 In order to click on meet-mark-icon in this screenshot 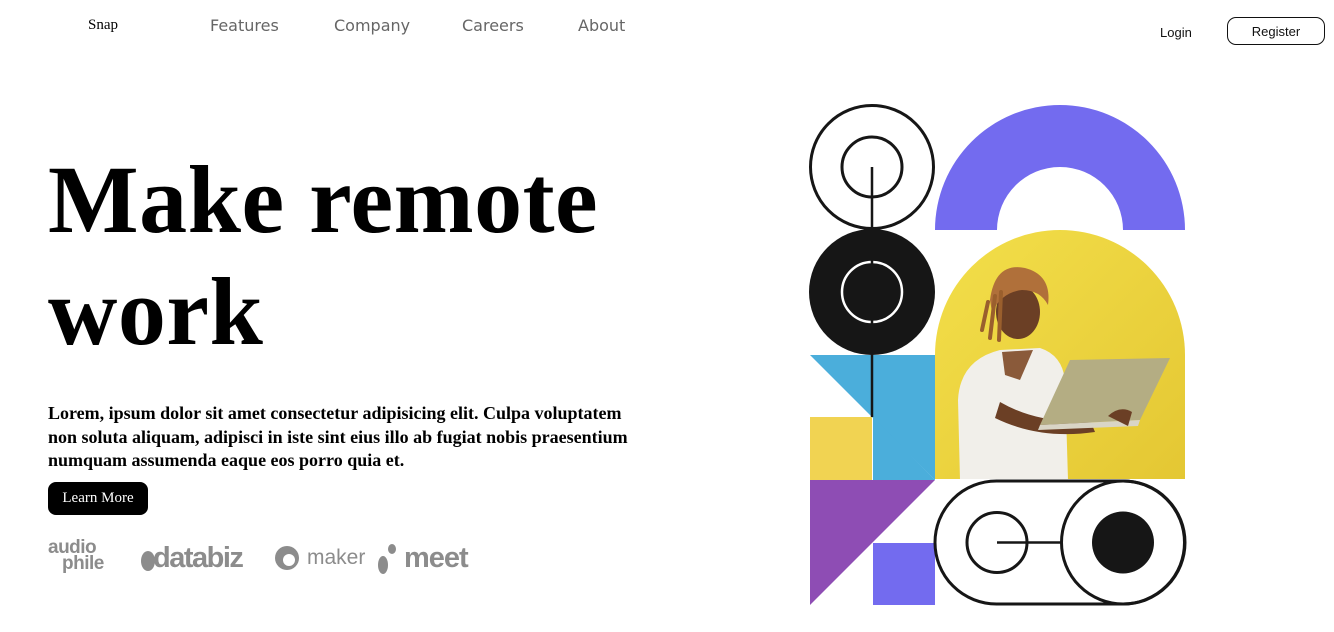, I will do `click(383, 565)`.